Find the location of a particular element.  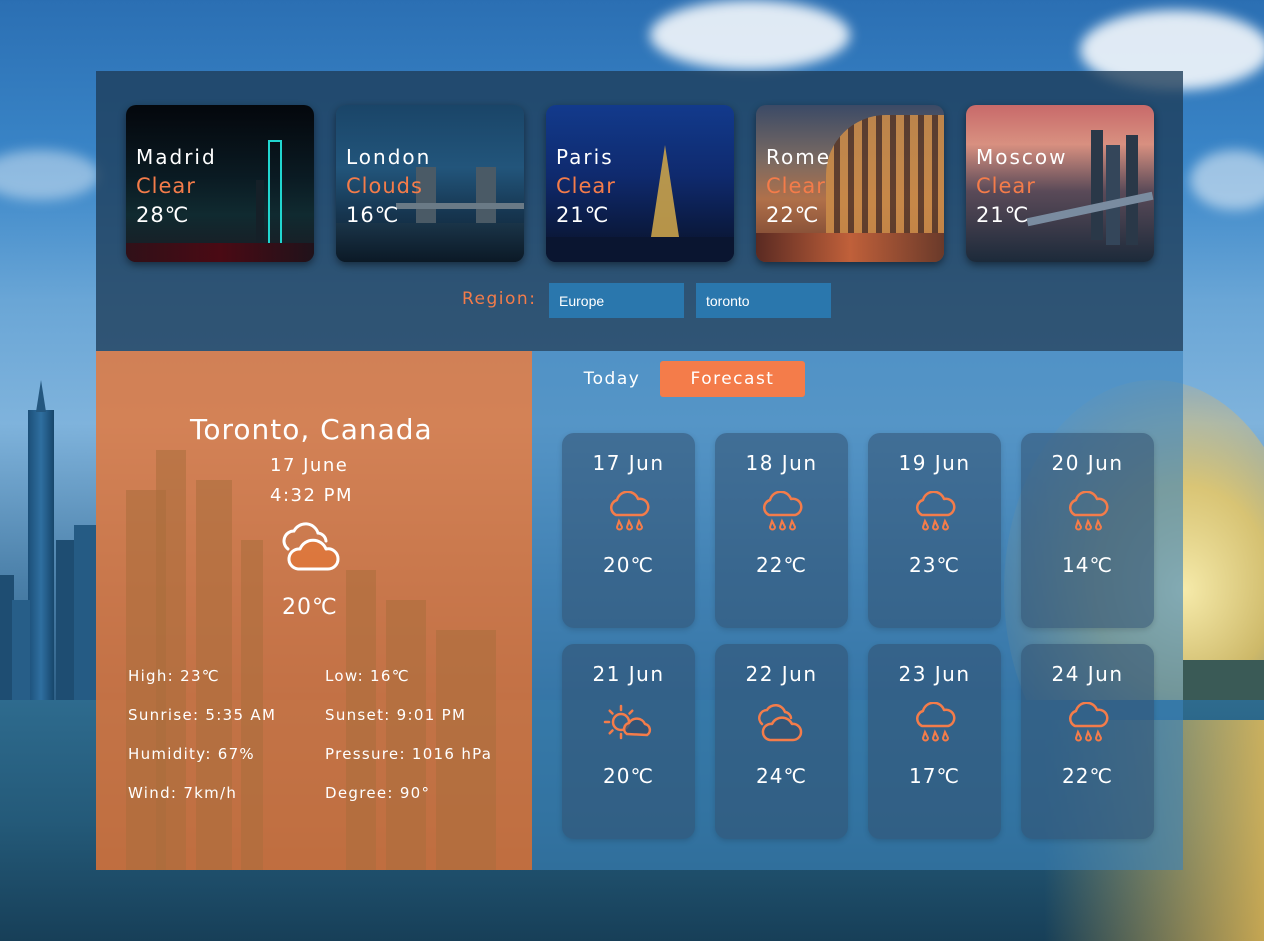

bg-land is located at coordinates (1223, 680).